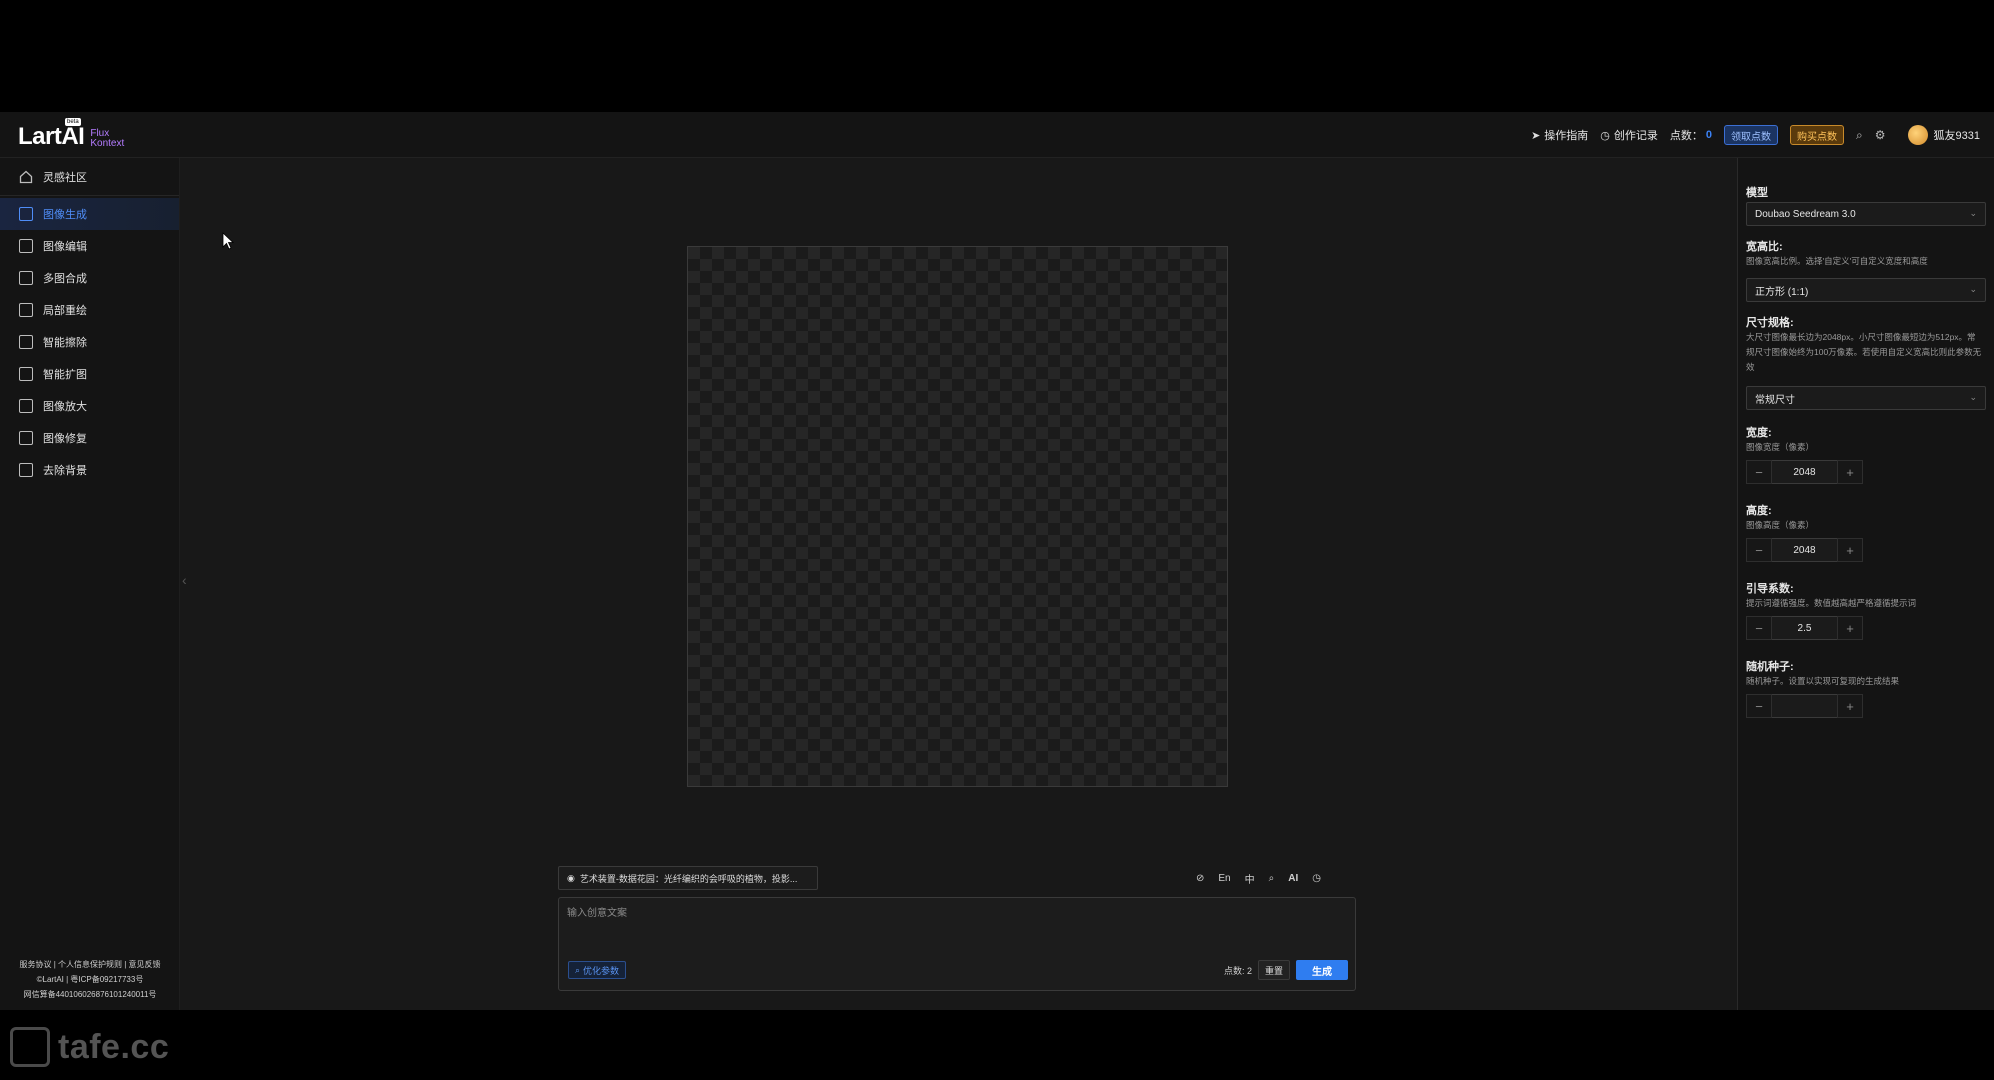 Image resolution: width=1994 pixels, height=1080 pixels. Describe the element at coordinates (957, 924) in the screenshot. I see `prompt-input` at that location.